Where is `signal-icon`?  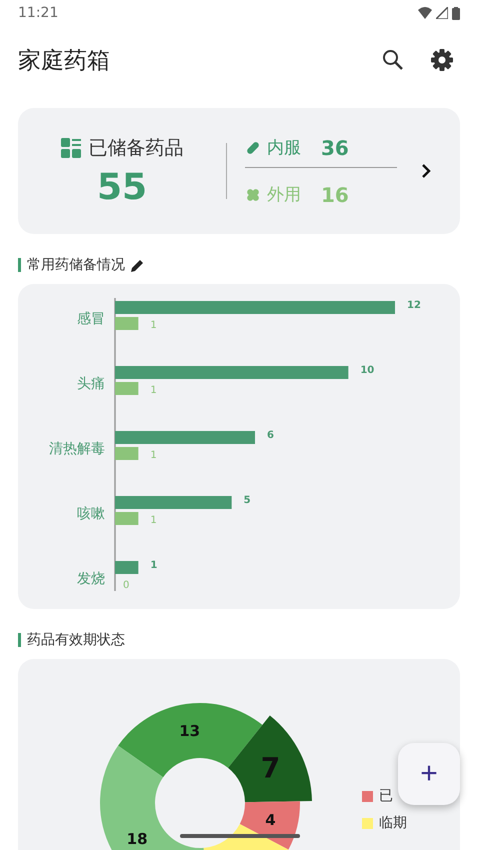 signal-icon is located at coordinates (442, 13).